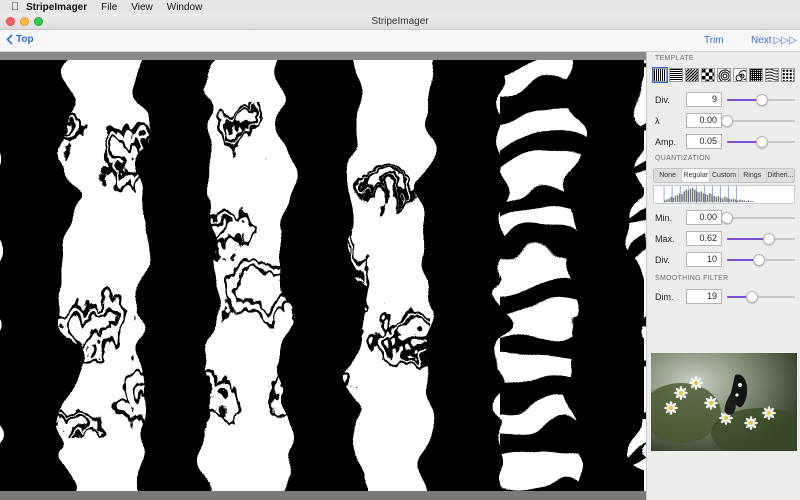 Image resolution: width=800 pixels, height=500 pixels. What do you see at coordinates (692, 75) in the screenshot?
I see `template-diagonal-stripes-icon` at bounding box center [692, 75].